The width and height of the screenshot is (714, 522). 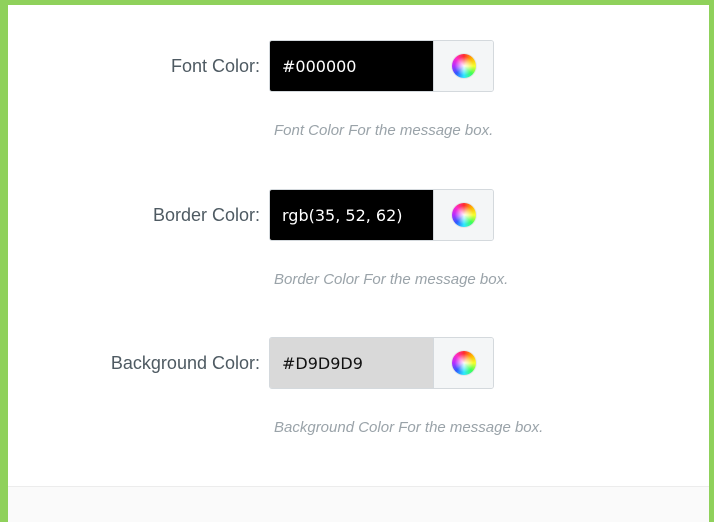 I want to click on border-color-picker, so click(x=381, y=215).